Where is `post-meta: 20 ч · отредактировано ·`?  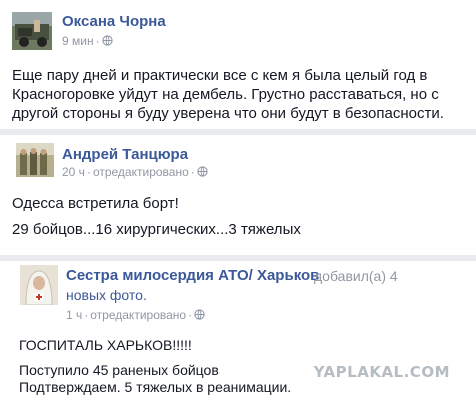 post-meta: 20 ч · отредактировано · is located at coordinates (135, 172).